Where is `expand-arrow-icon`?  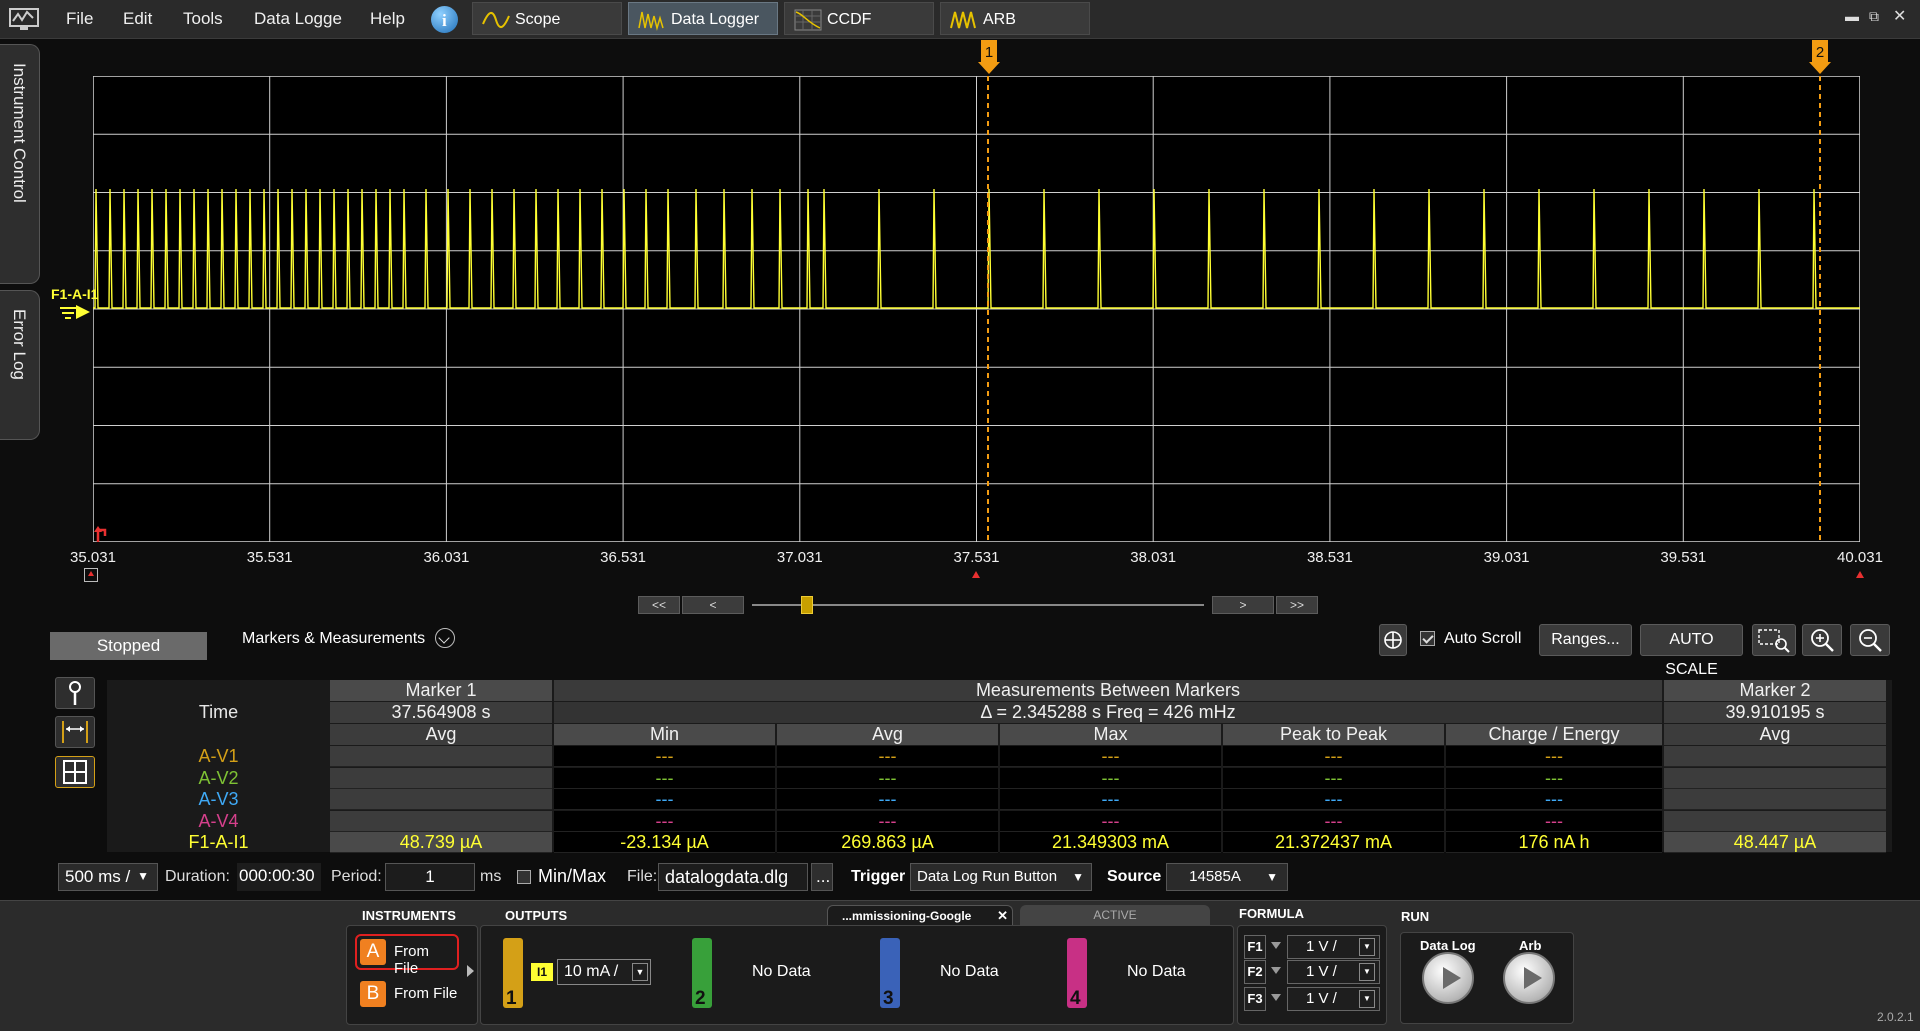
expand-arrow-icon is located at coordinates (470, 971).